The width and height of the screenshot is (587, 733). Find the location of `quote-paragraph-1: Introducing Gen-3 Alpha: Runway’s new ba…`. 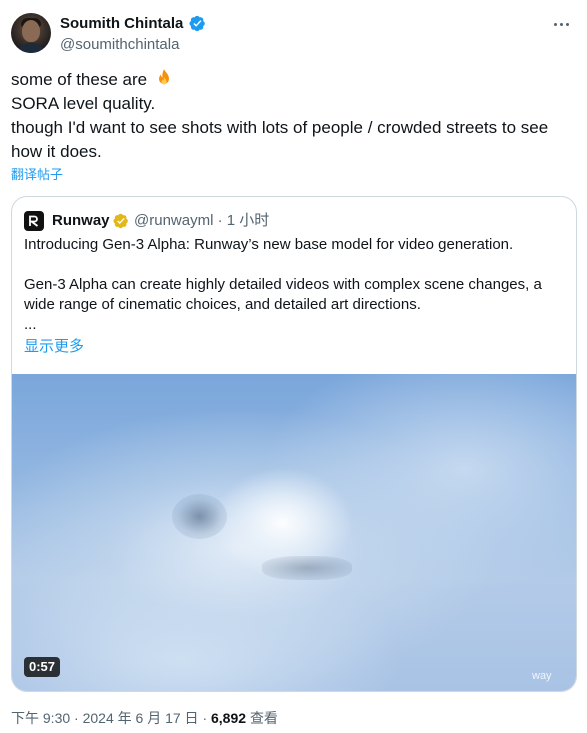

quote-paragraph-1: Introducing Gen-3 Alpha: Runway’s new ba… is located at coordinates (269, 244).